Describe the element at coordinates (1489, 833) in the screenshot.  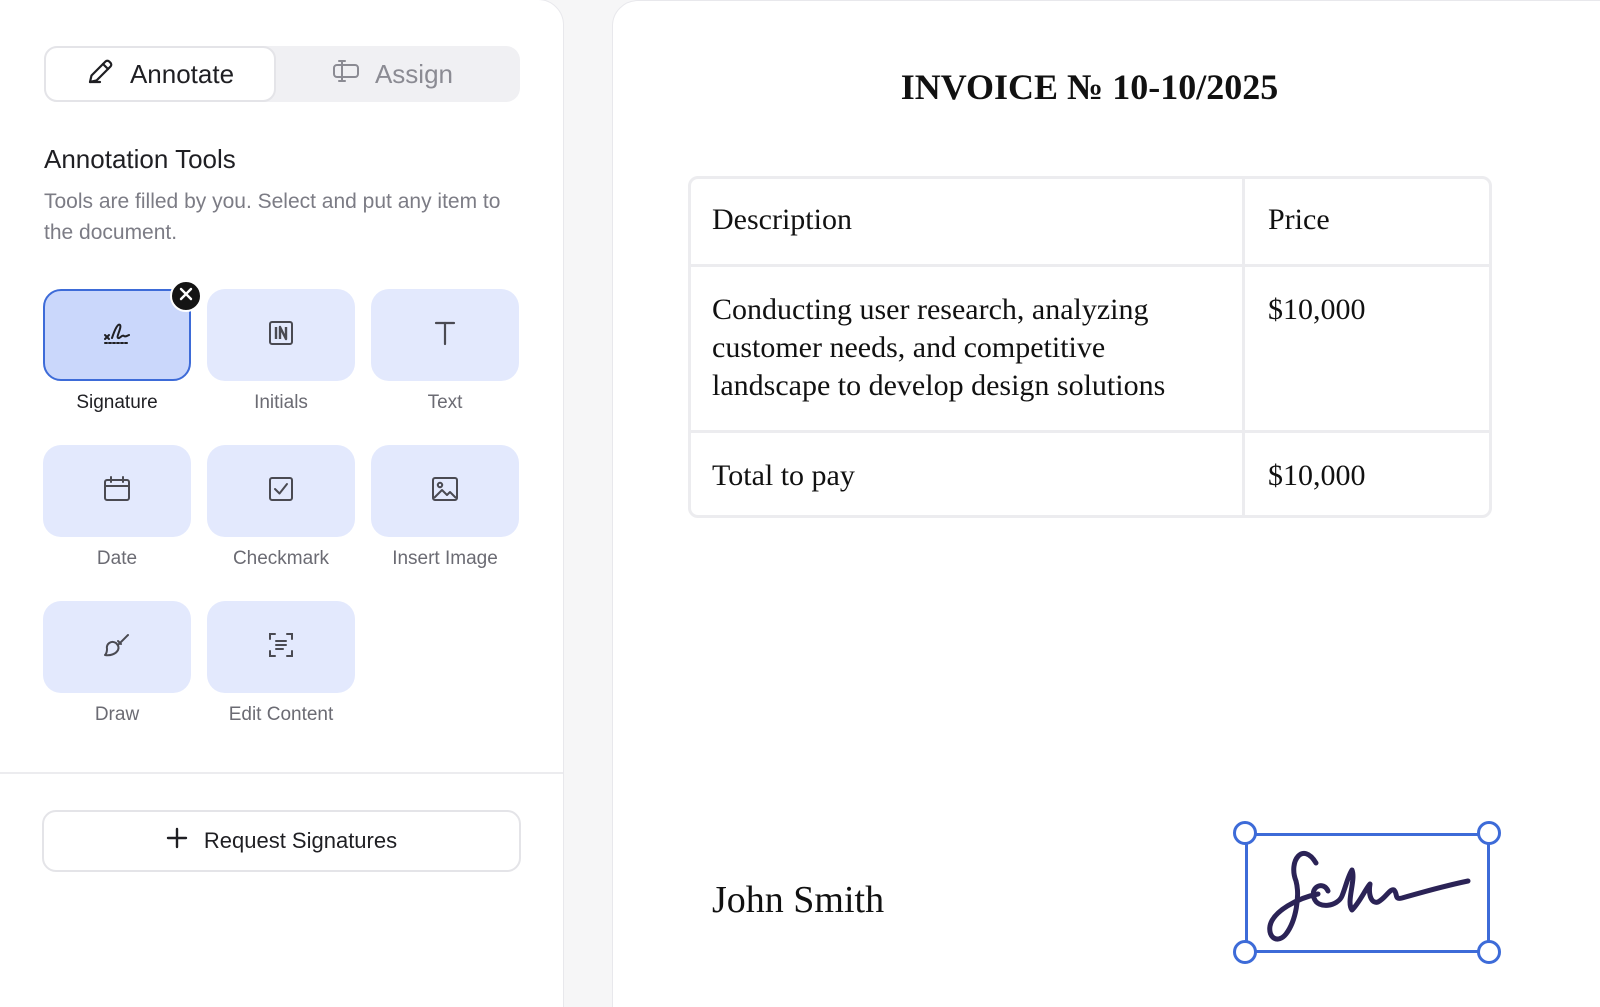
I see `resize-handle-top-right` at that location.